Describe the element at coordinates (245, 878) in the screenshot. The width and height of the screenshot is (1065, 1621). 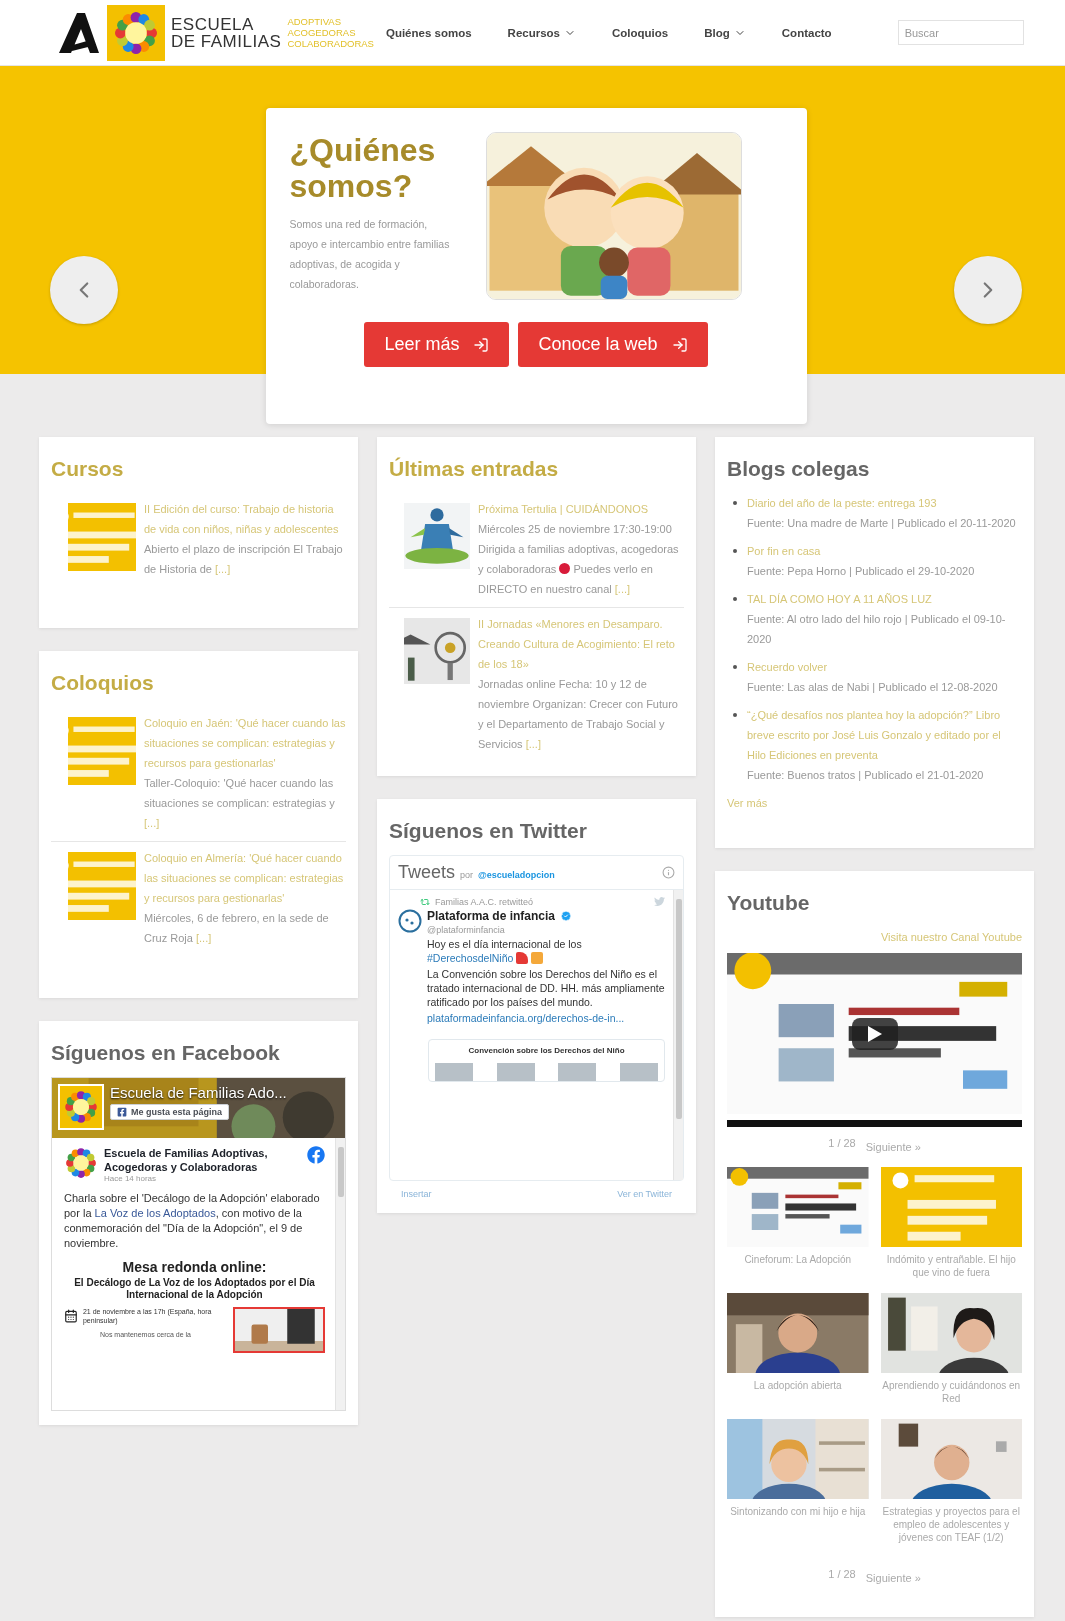
I see `post-title-link: Coloquio en Almería: 'Qué hacer cuando las situaciones se complican: estrategias y recursos para gestionarlas'` at that location.